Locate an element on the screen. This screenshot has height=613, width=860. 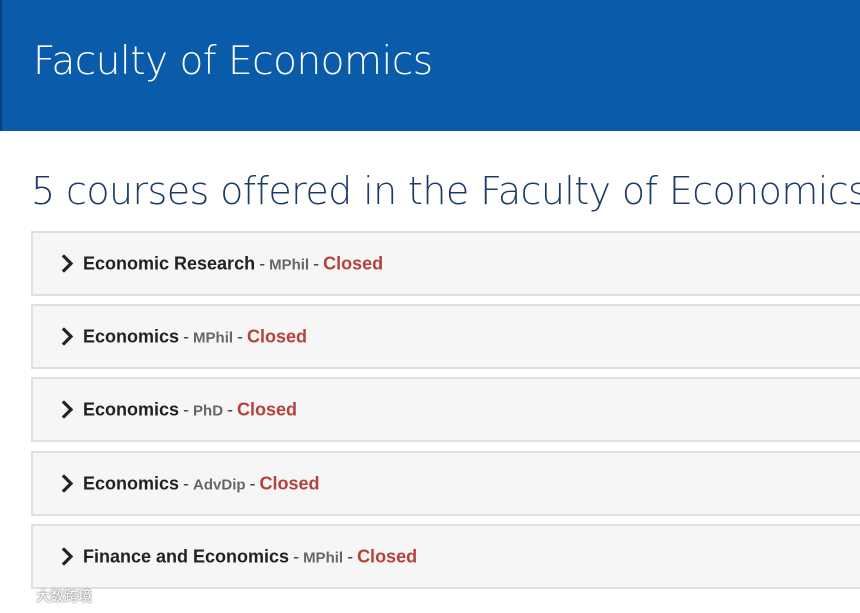
course-toggle: Finance and Economics - MPhil - Closed is located at coordinates (239, 556).